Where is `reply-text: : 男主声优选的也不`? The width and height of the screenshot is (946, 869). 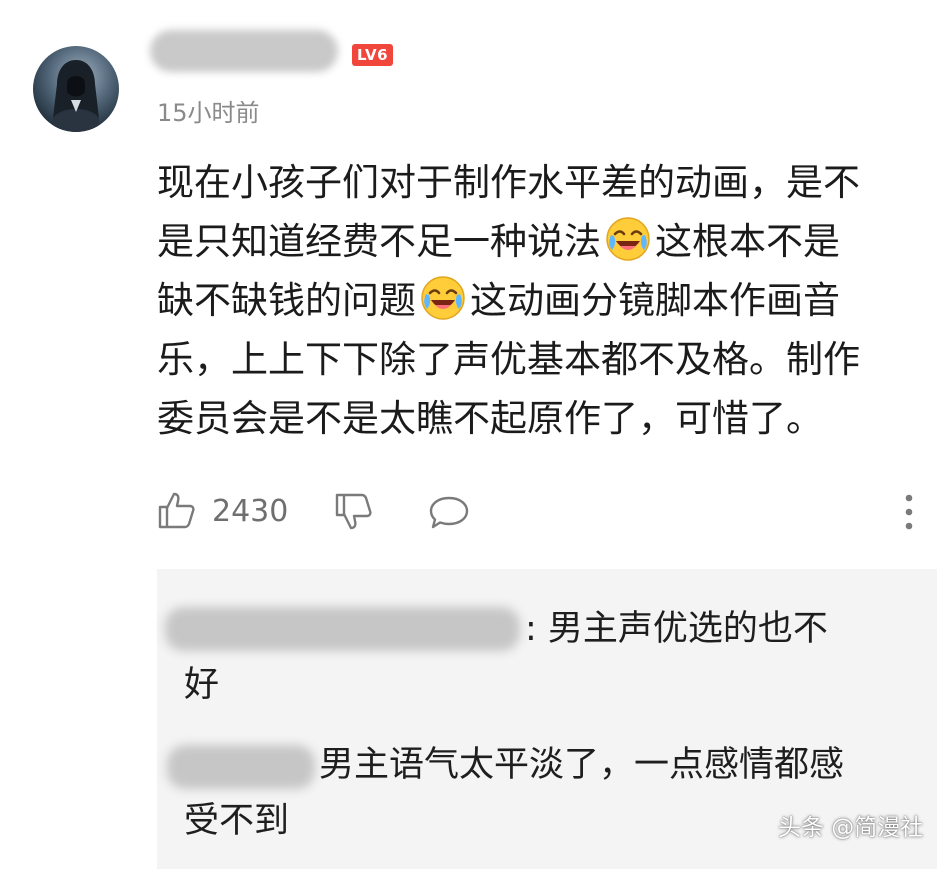 reply-text: : 男主声优选的也不 is located at coordinates (676, 629).